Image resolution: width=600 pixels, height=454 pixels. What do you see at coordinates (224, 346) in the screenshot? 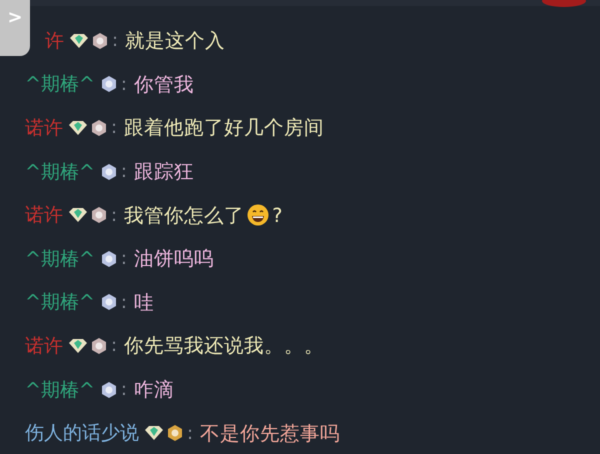
I see `message-text: 你先骂我还说我。。。` at bounding box center [224, 346].